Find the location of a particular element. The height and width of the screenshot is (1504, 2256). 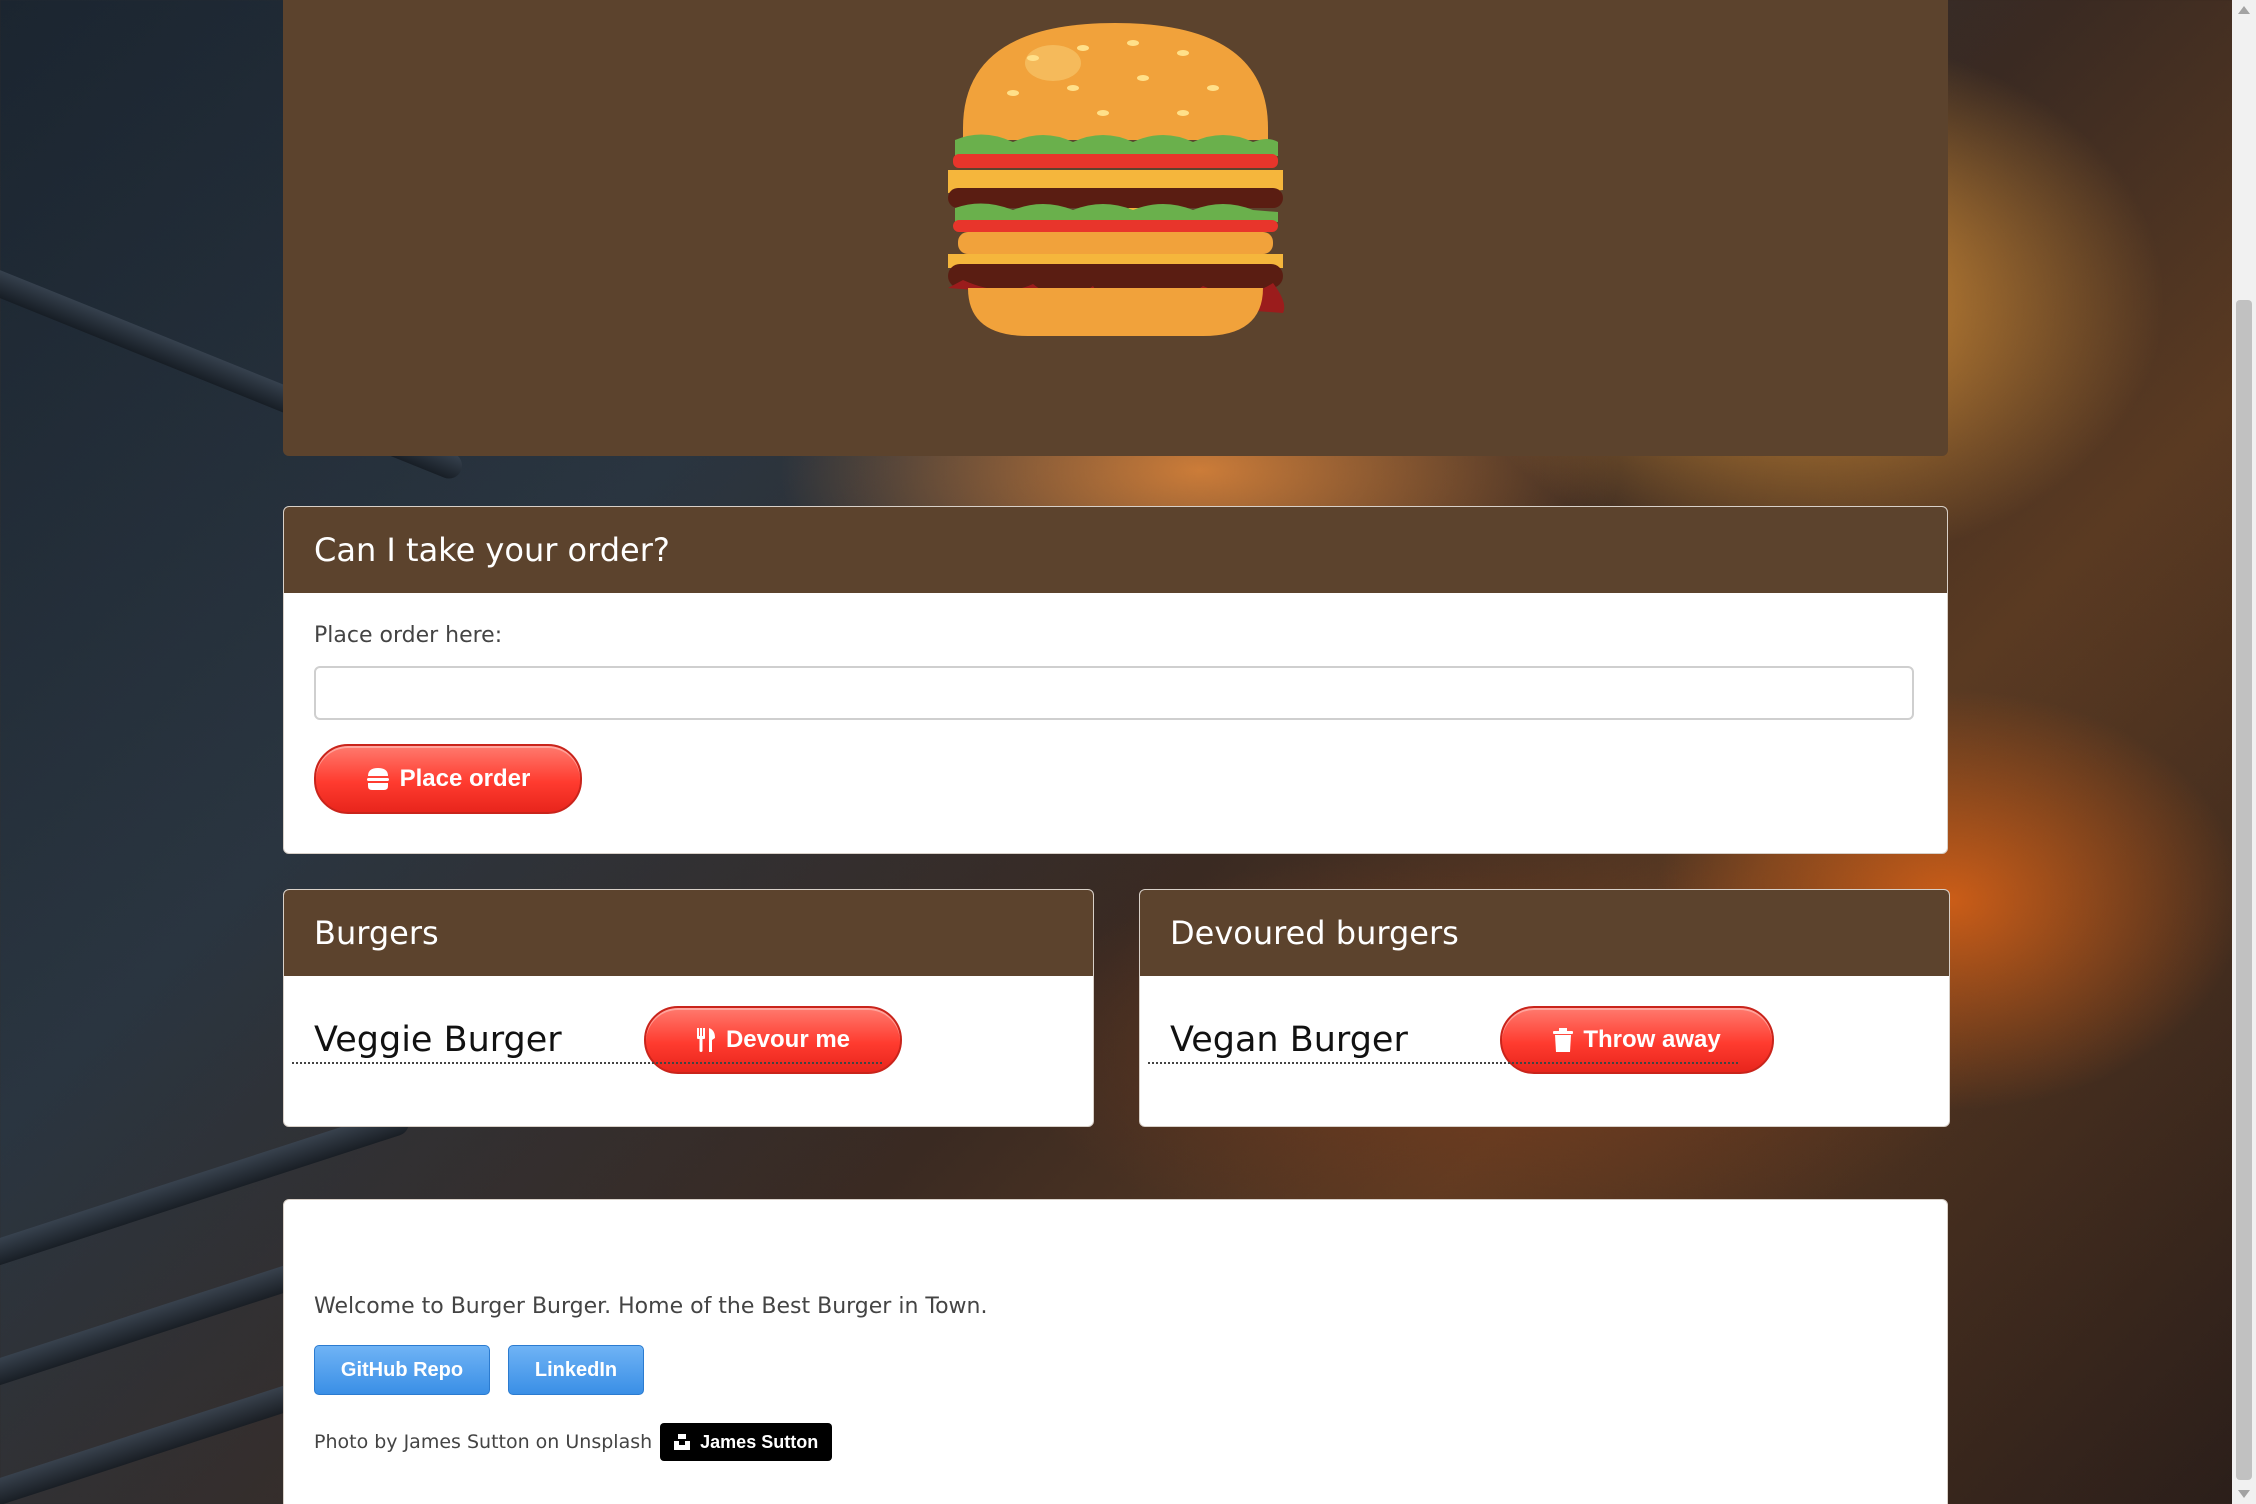

scroll-down-icon is located at coordinates (2244, 1494).